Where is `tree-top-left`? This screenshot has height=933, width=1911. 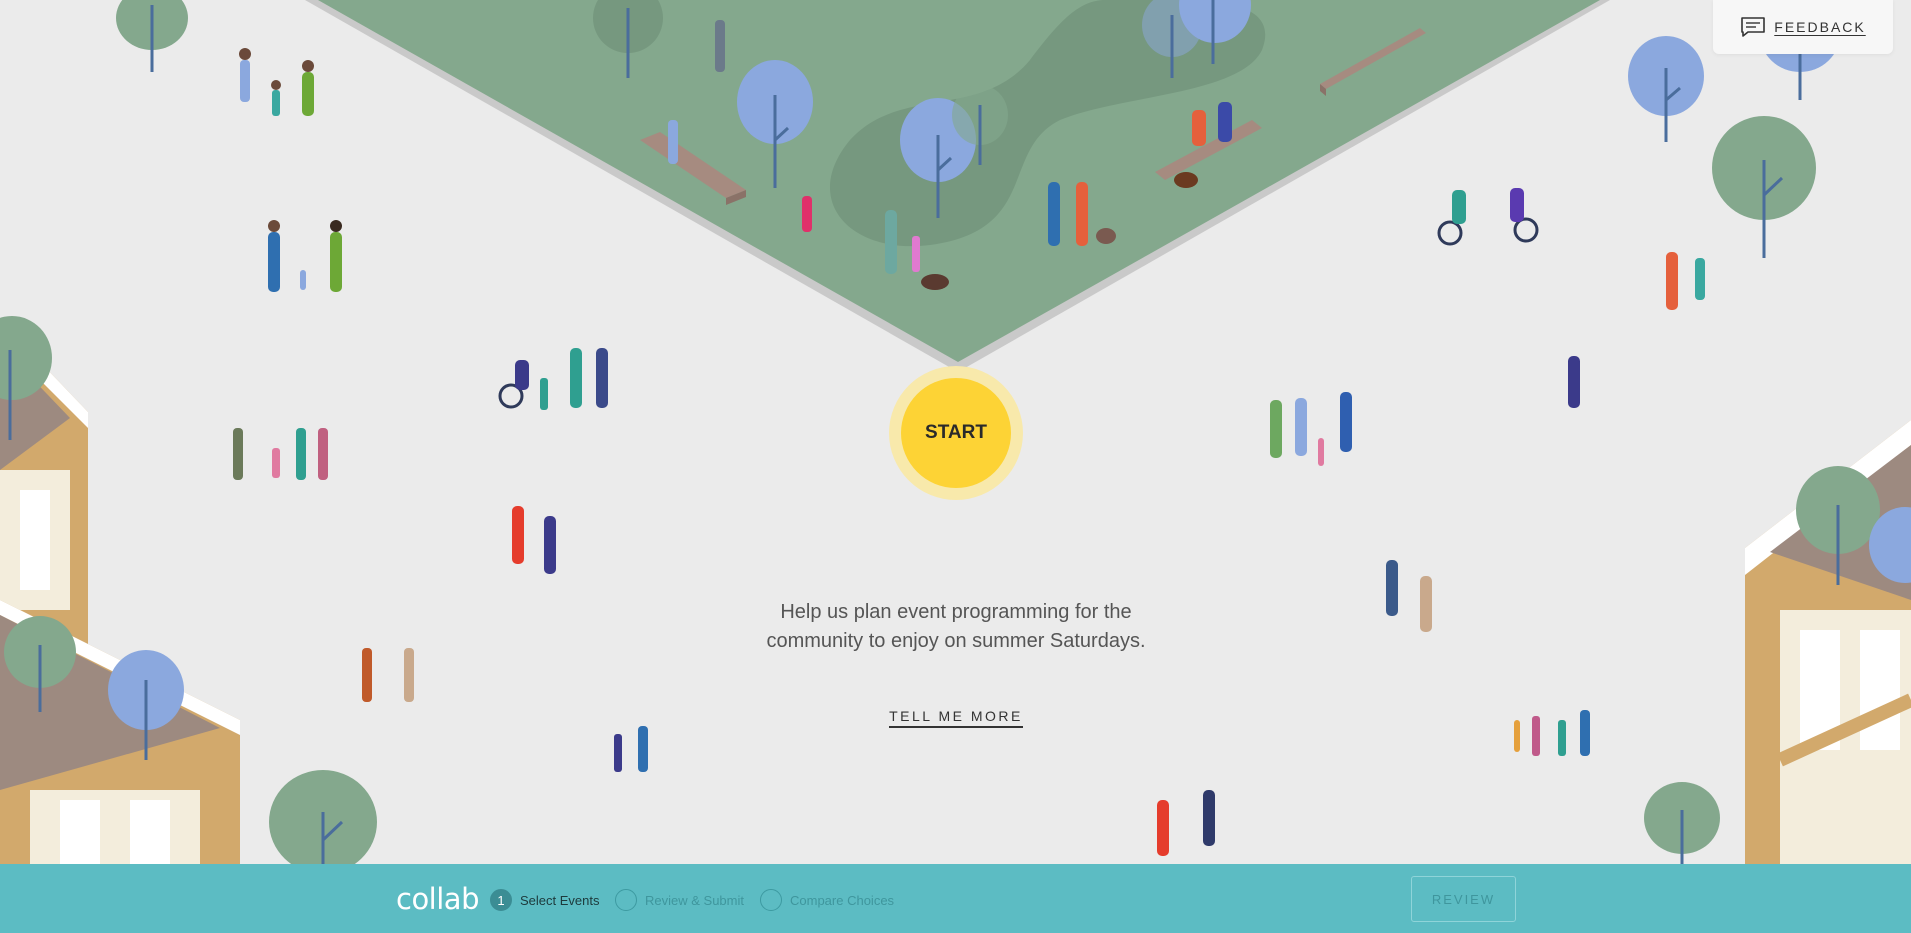
tree-top-left is located at coordinates (152, 36).